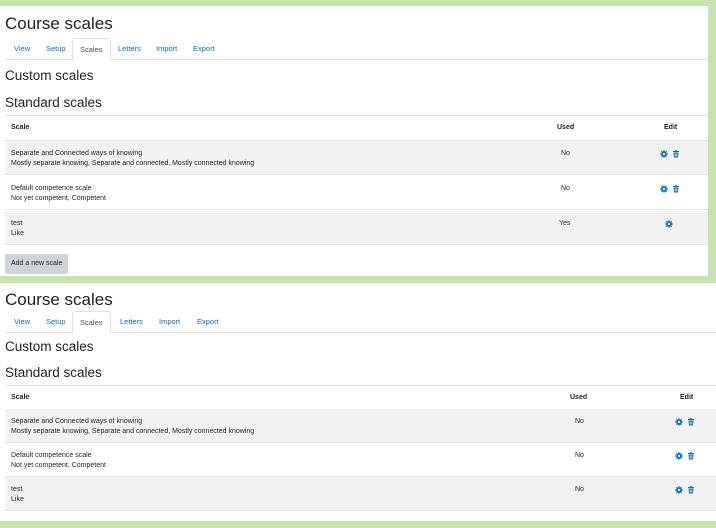  Describe the element at coordinates (360, 494) in the screenshot. I see `table-row: test Like No` at that location.